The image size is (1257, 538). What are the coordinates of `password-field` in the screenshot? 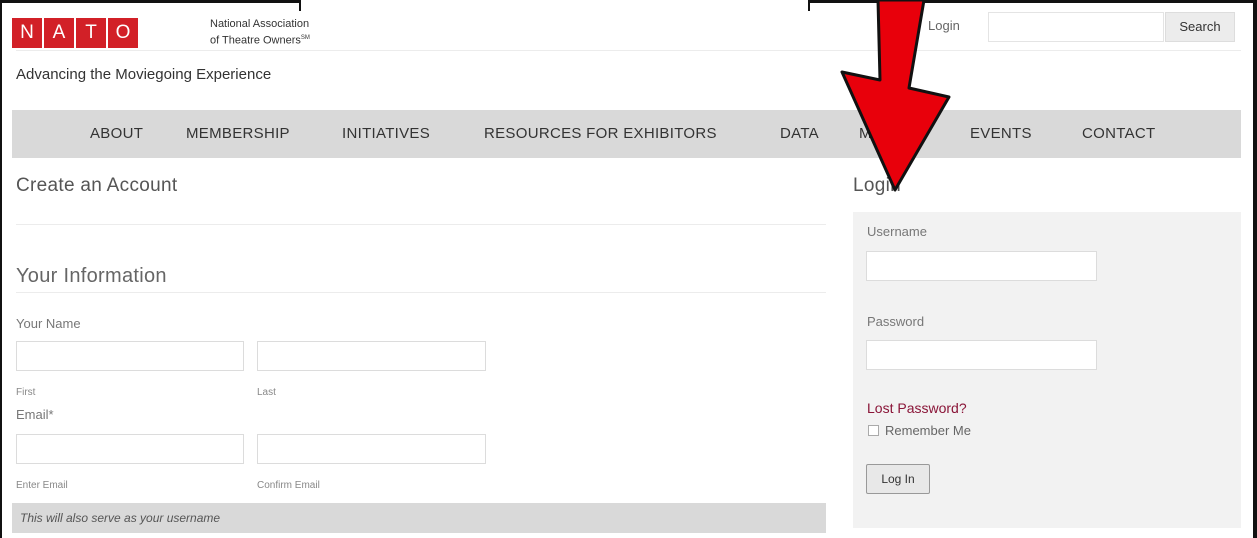 It's located at (981, 355).